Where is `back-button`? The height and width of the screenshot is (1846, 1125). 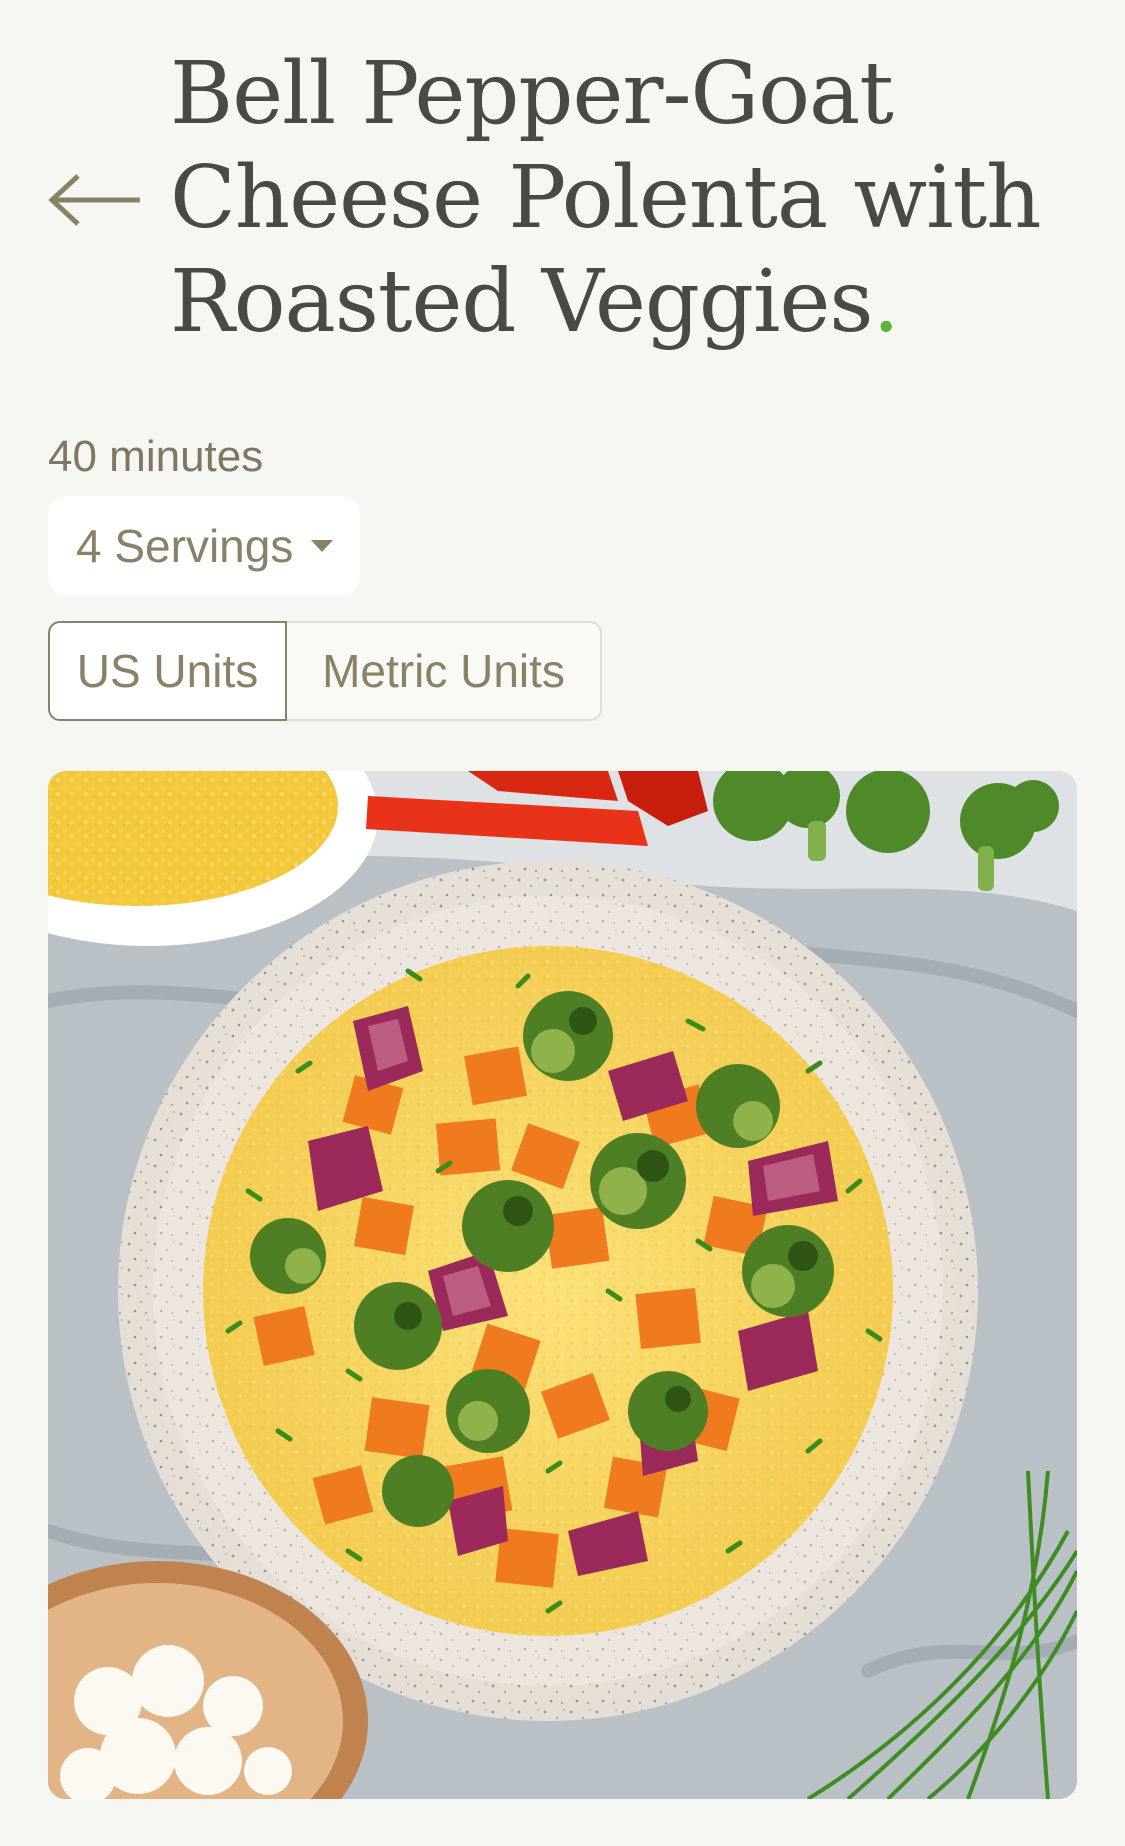
back-button is located at coordinates (95, 200).